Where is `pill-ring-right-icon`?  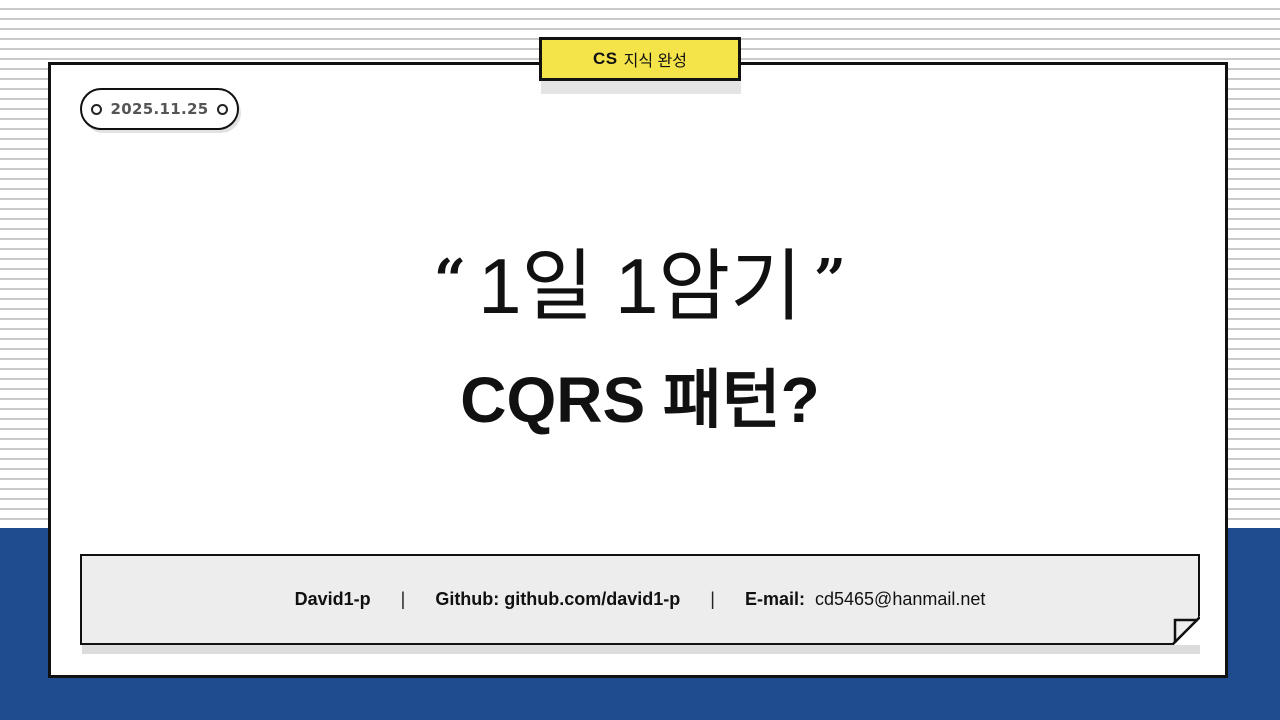
pill-ring-right-icon is located at coordinates (222, 109).